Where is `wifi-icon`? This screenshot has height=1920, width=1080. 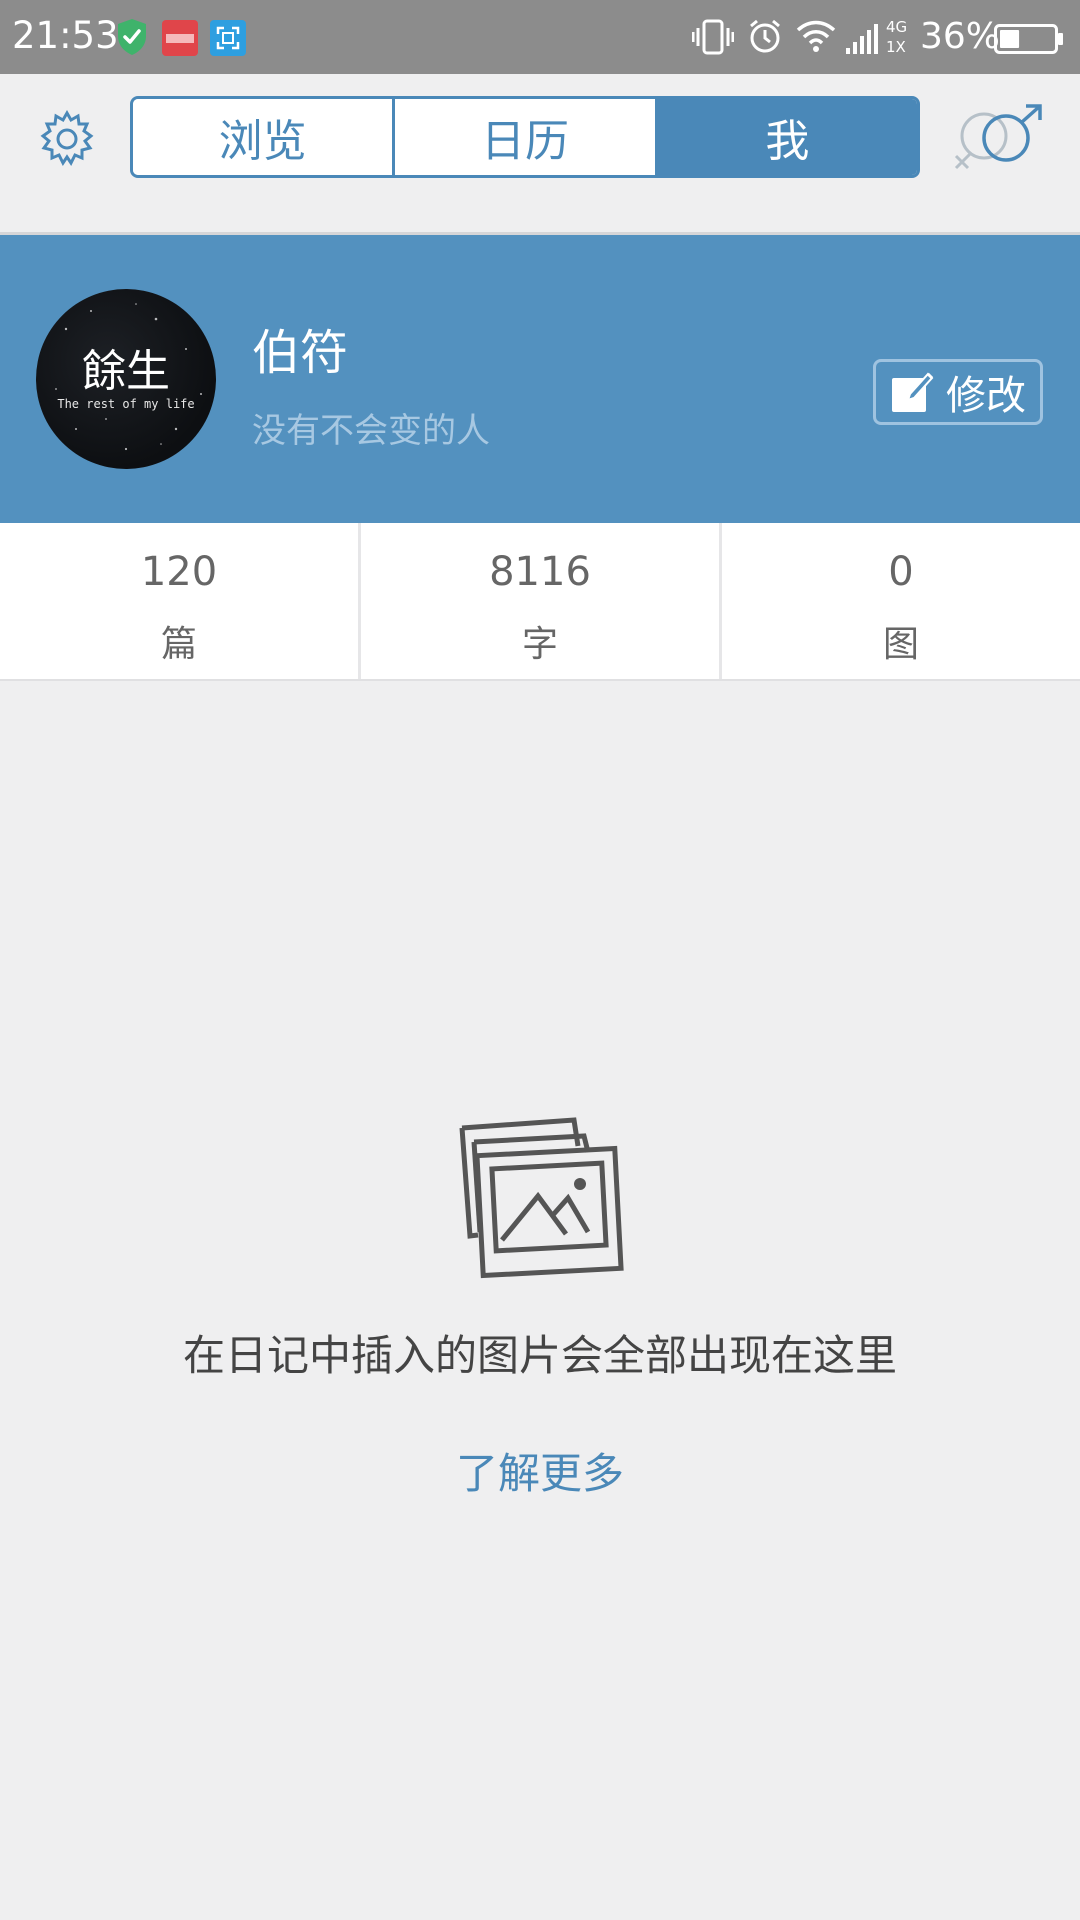
wifi-icon is located at coordinates (816, 36).